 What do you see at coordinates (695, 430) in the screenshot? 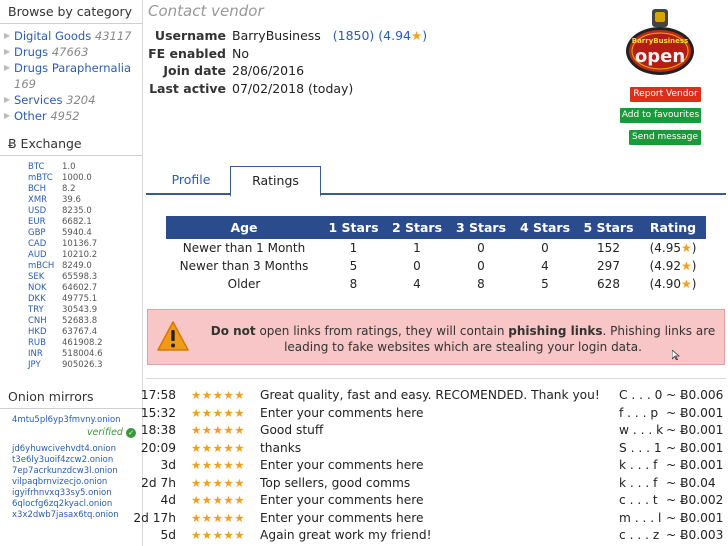
I see `review-price: ~ Ƀ0.001` at bounding box center [695, 430].